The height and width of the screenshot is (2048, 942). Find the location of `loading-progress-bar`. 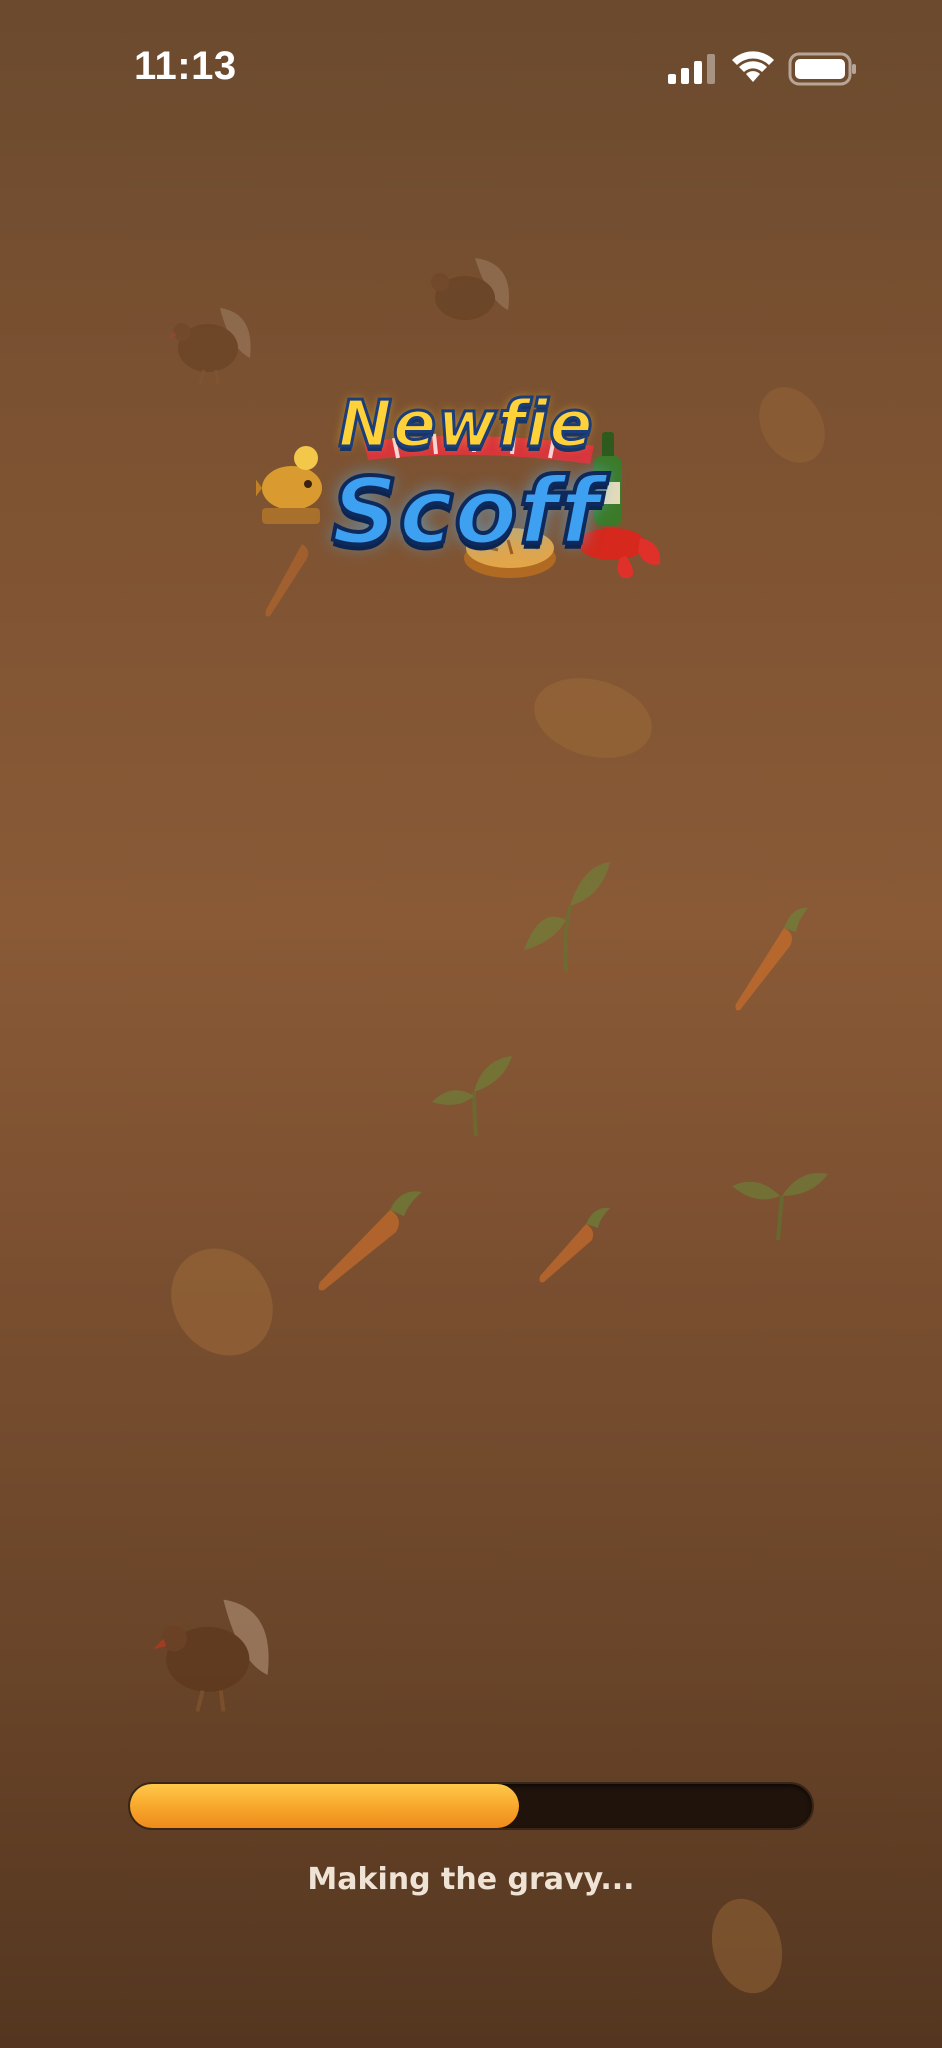

loading-progress-bar is located at coordinates (471, 1806).